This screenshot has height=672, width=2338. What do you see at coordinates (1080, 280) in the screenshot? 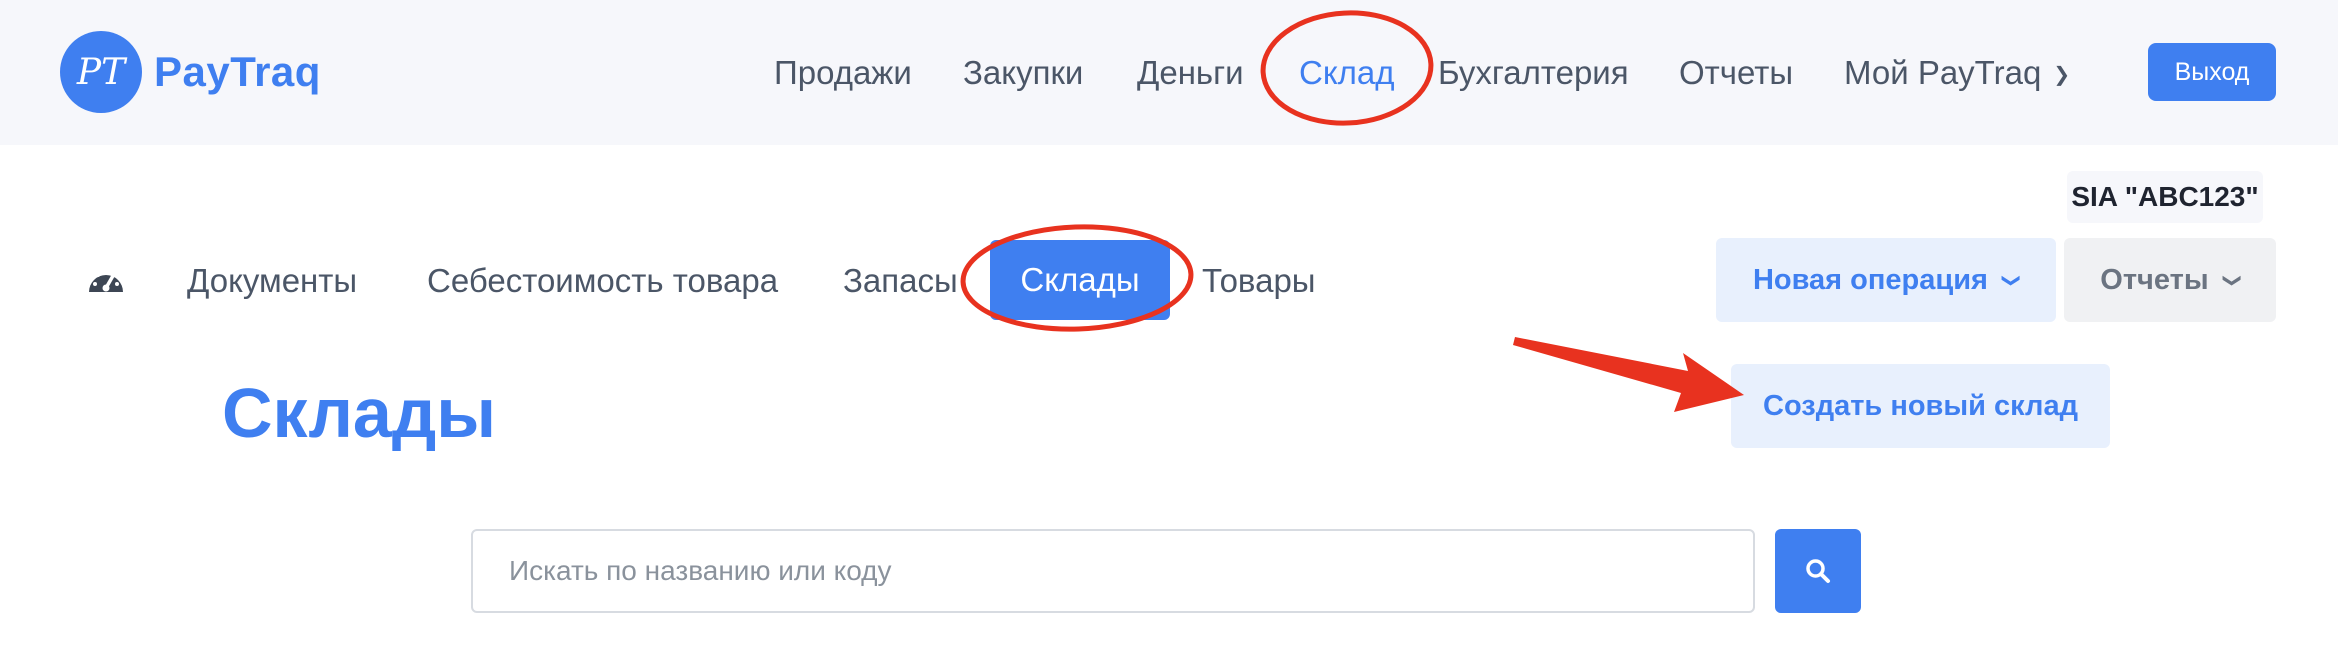
I see `subnav-warehouses: Склады` at bounding box center [1080, 280].